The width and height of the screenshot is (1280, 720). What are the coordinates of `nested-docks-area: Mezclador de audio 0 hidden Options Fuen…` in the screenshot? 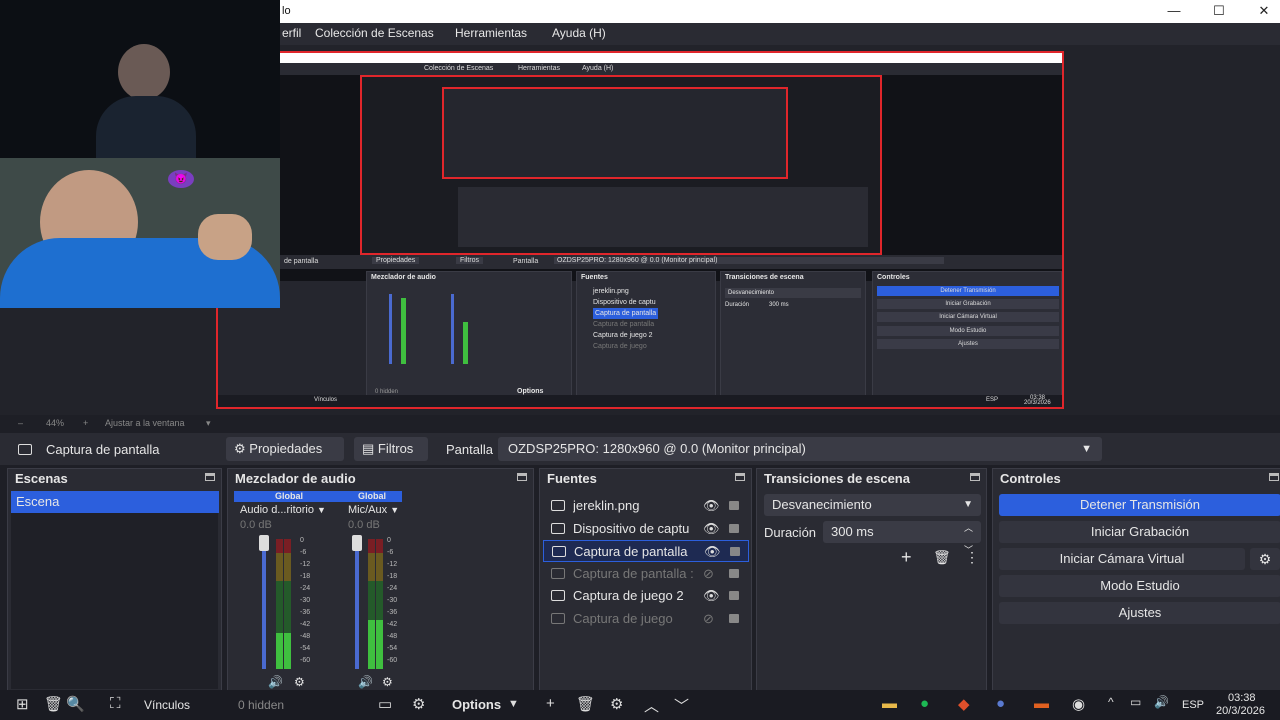 It's located at (640, 339).